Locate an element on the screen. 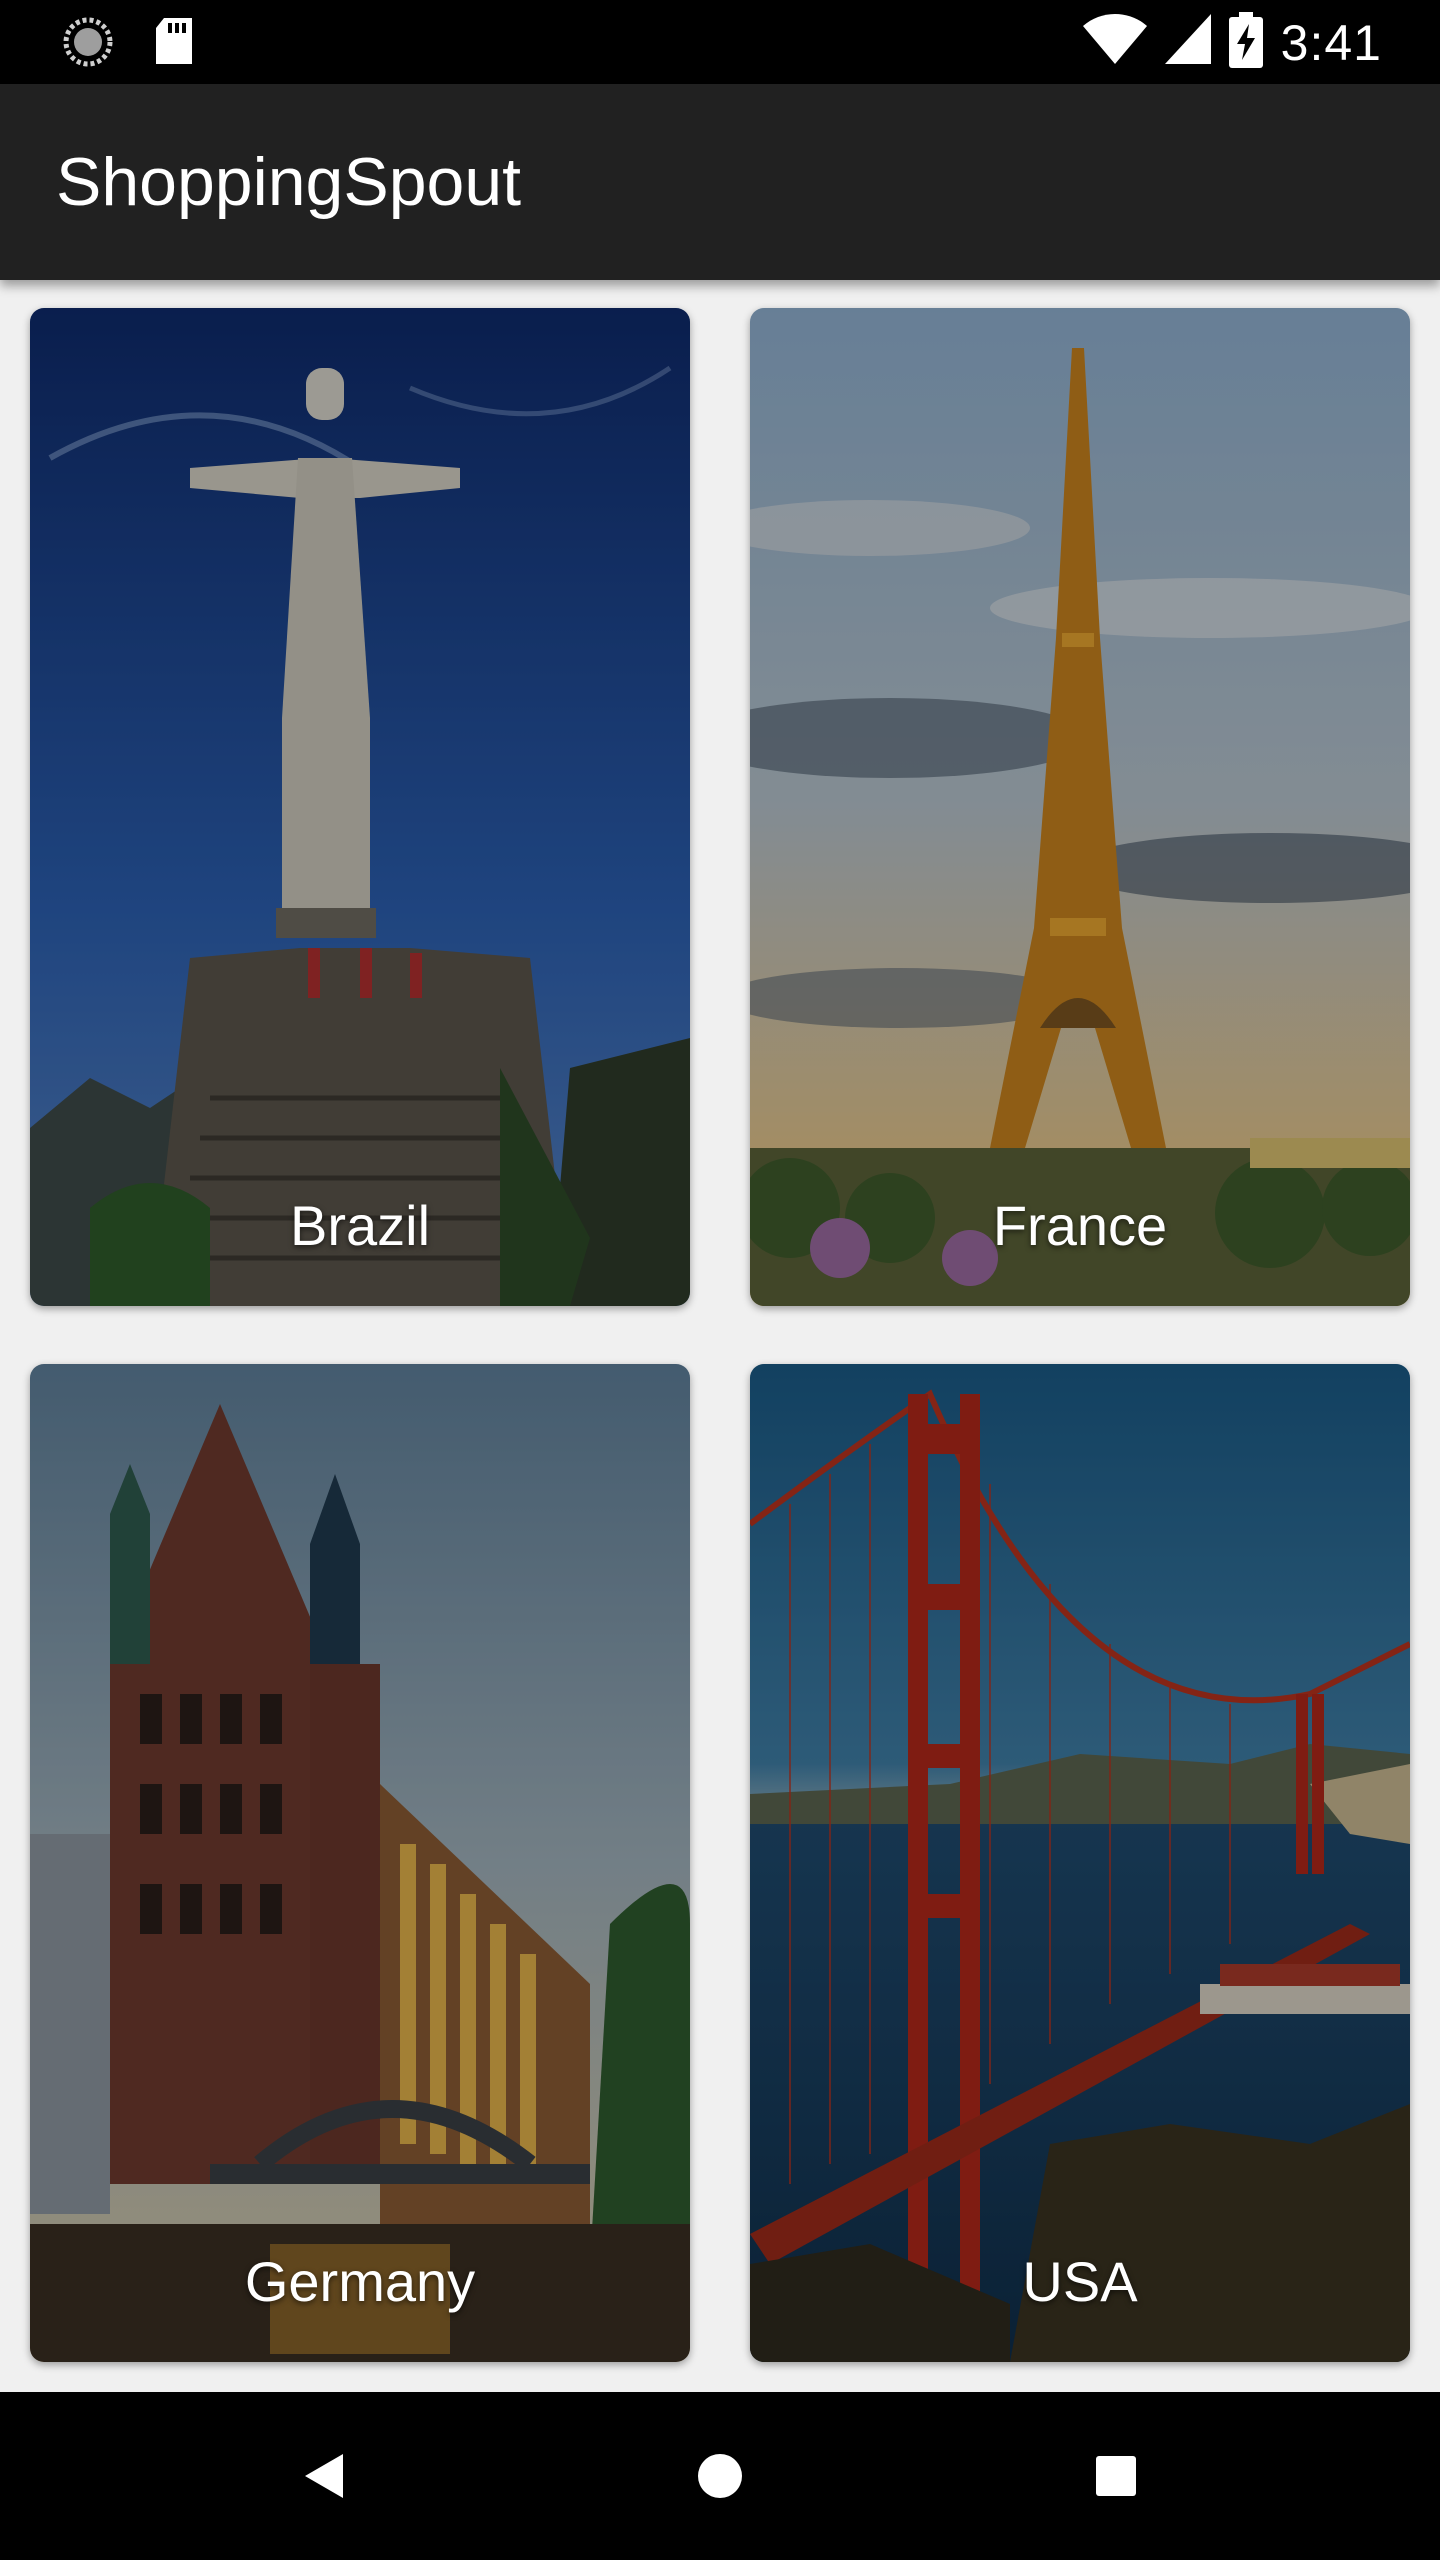  sd-card-icon is located at coordinates (174, 44).